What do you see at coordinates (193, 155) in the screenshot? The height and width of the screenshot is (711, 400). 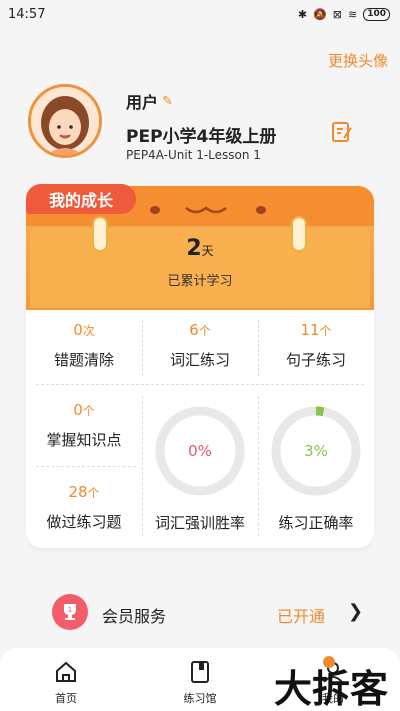 I see `current-lesson: PEP4A-Unit 1-Lesson 1` at bounding box center [193, 155].